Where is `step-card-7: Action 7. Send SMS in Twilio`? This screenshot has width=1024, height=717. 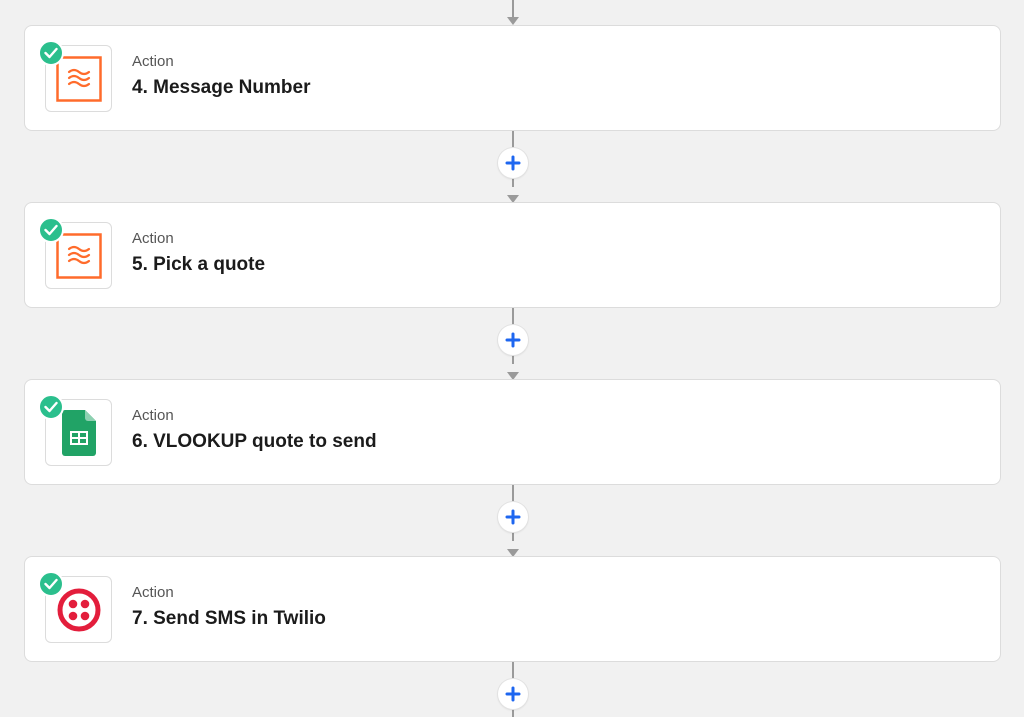 step-card-7: Action 7. Send SMS in Twilio is located at coordinates (512, 609).